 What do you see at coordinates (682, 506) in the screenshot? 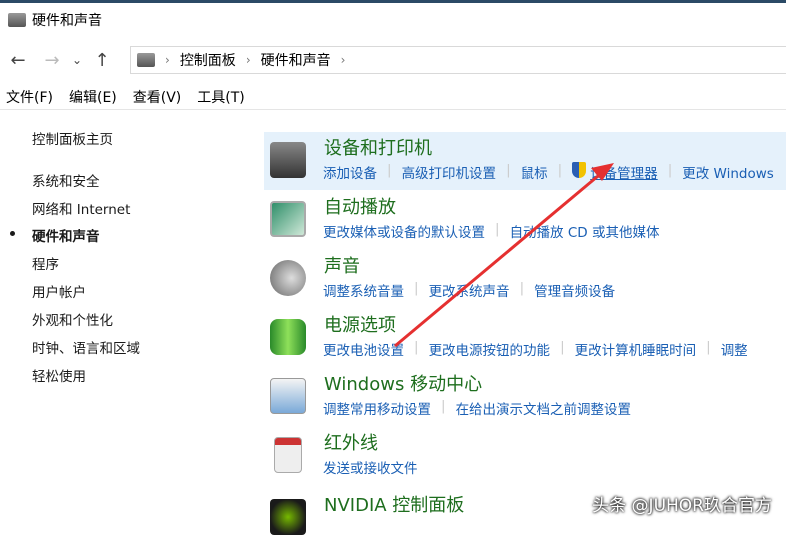
I see `watermark: 头条 @JUHOR玖合官方` at bounding box center [682, 506].